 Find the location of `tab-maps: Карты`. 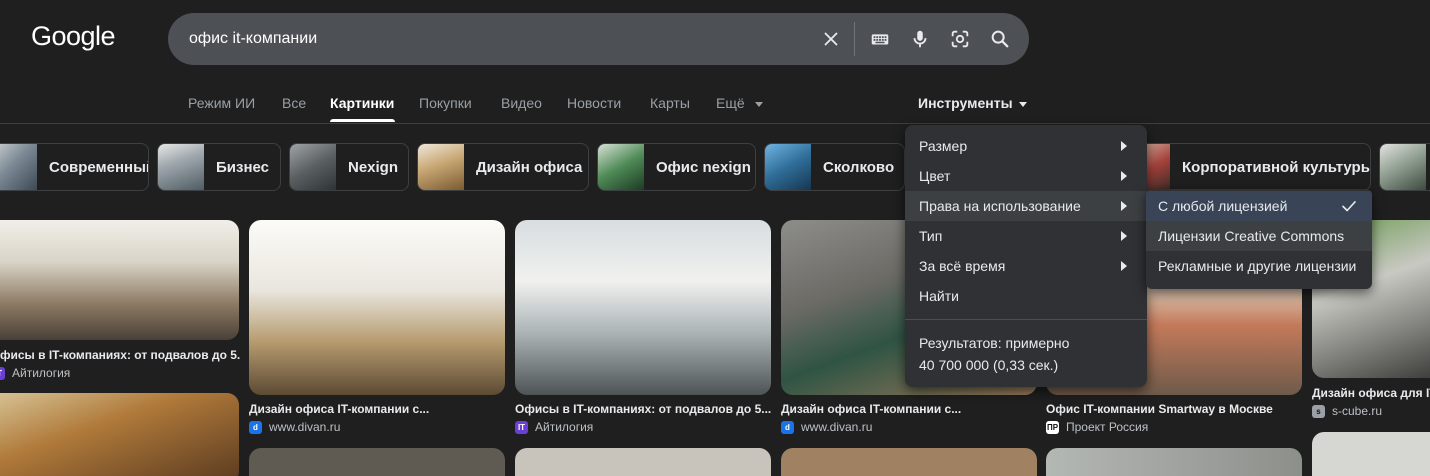

tab-maps: Карты is located at coordinates (670, 103).